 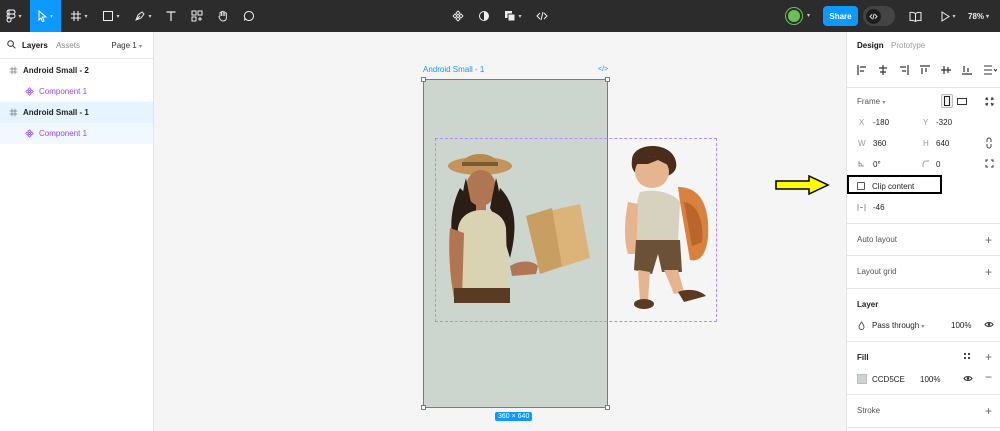 I want to click on add-auto-layout-icon: +, so click(x=988, y=240).